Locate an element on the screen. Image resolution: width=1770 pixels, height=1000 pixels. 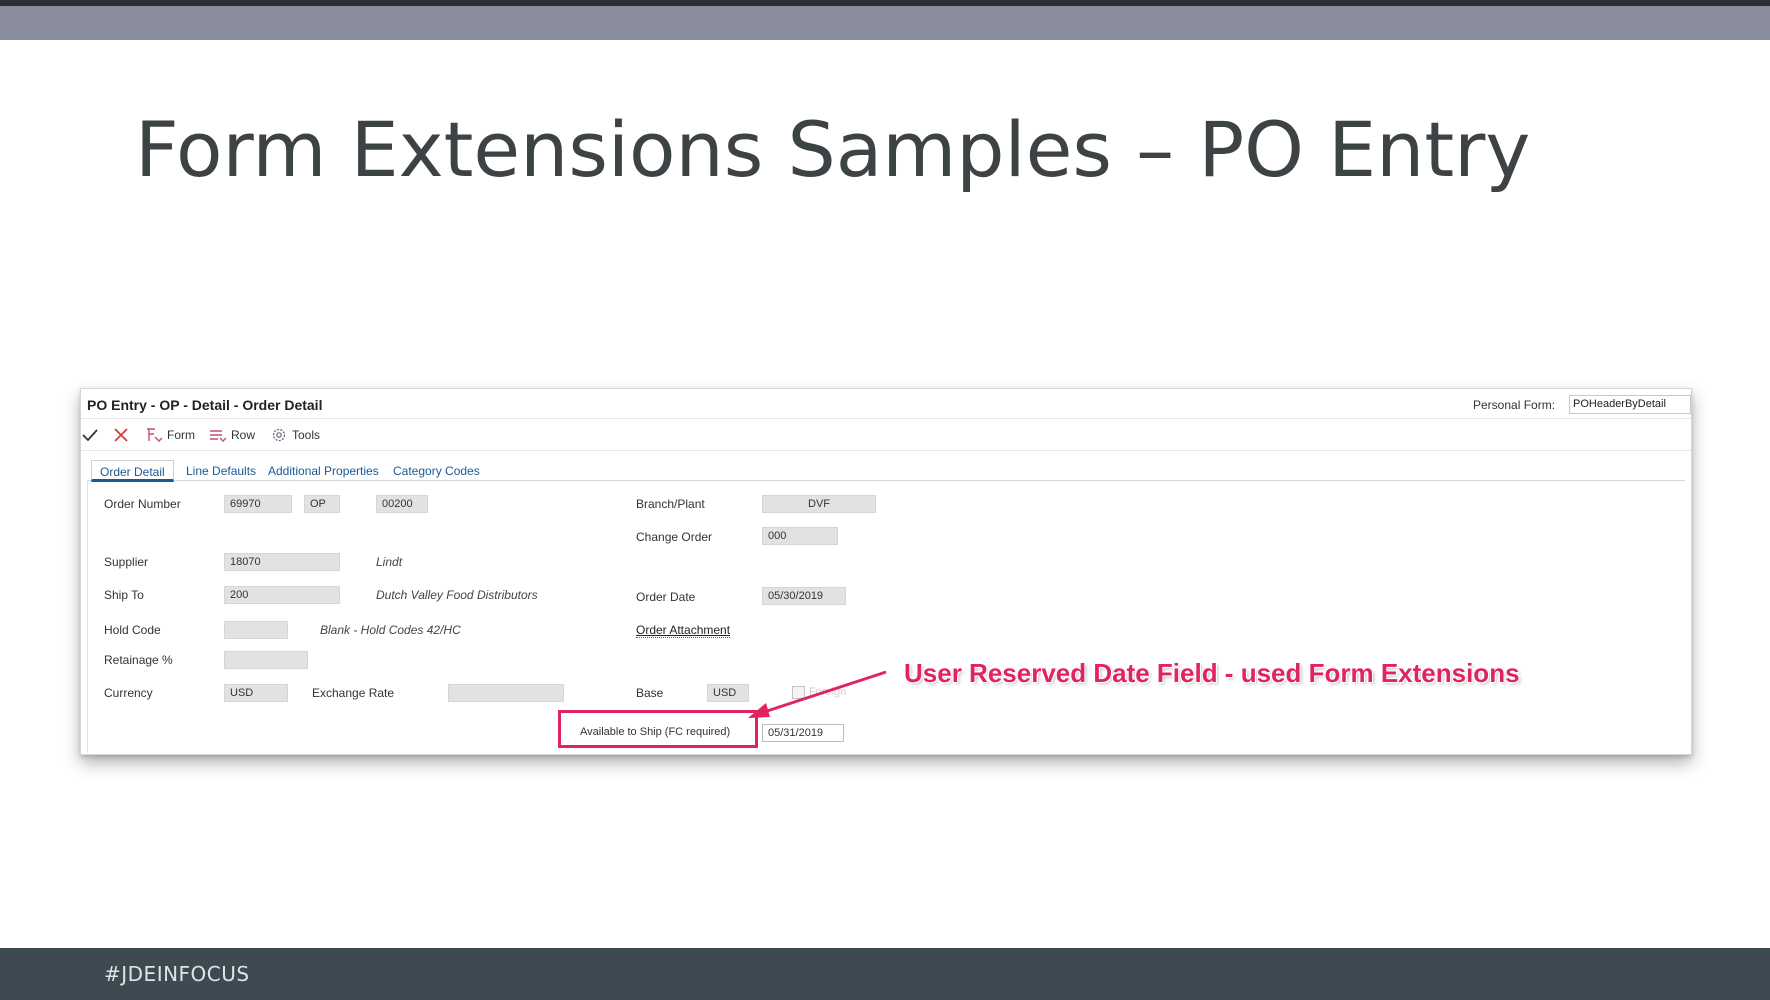
highlight-box is located at coordinates (658, 729).